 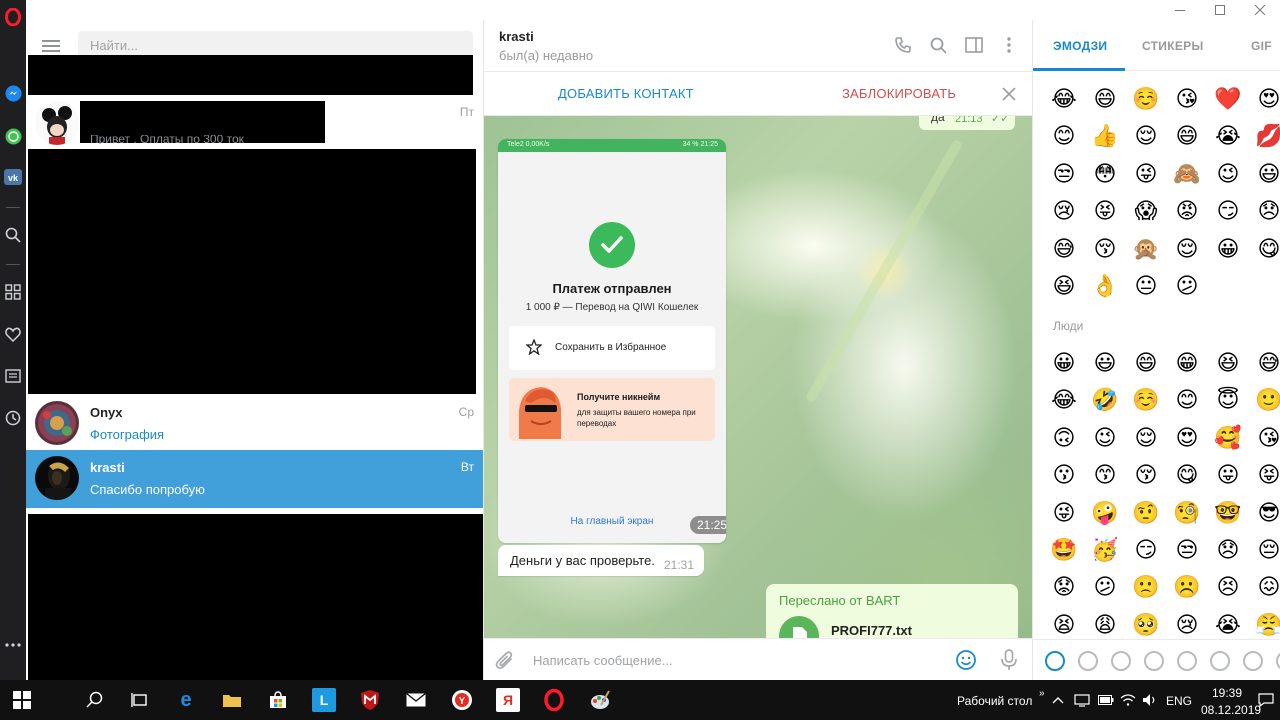 I want to click on emoji-icon, so click(x=966, y=660).